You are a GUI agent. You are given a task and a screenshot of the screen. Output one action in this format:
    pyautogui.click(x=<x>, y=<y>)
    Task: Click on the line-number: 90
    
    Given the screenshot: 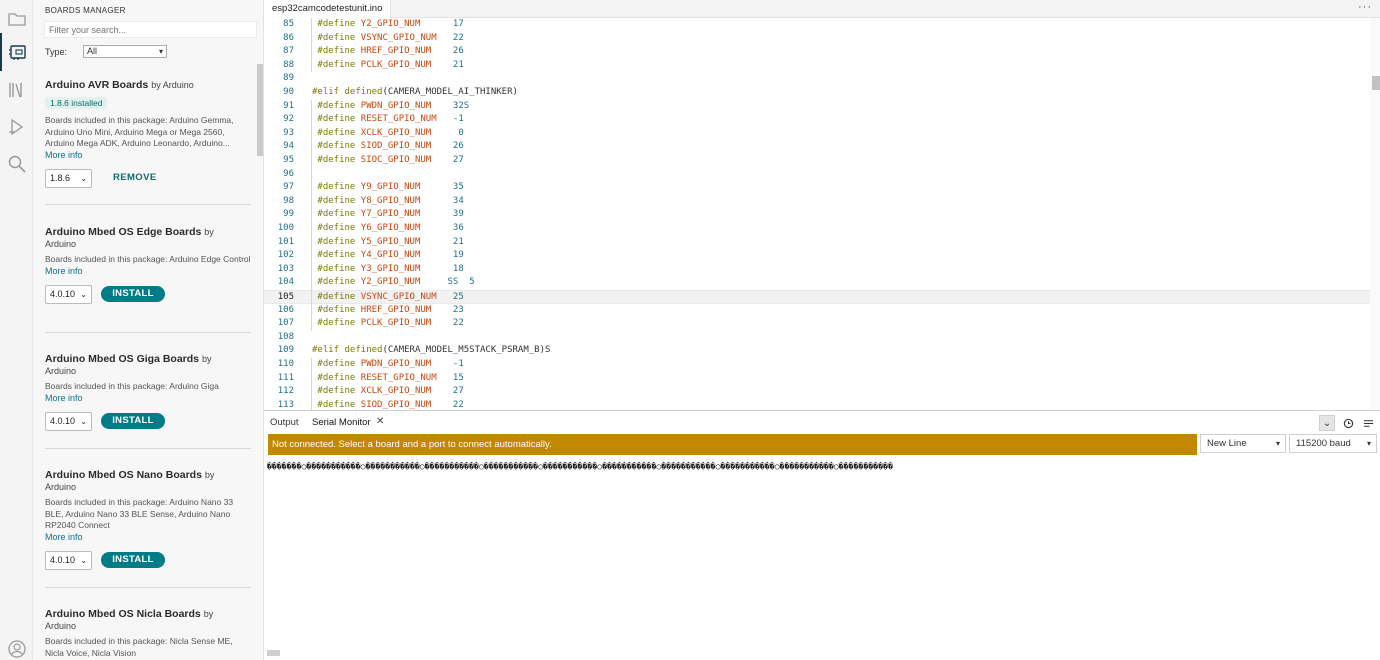 What is the action you would take?
    pyautogui.click(x=288, y=92)
    